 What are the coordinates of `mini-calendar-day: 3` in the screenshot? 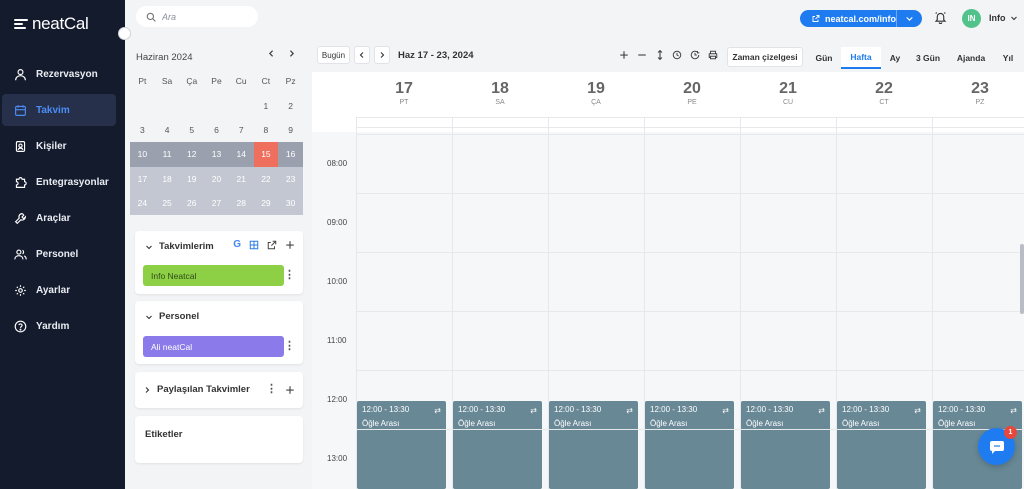 It's located at (142, 130).